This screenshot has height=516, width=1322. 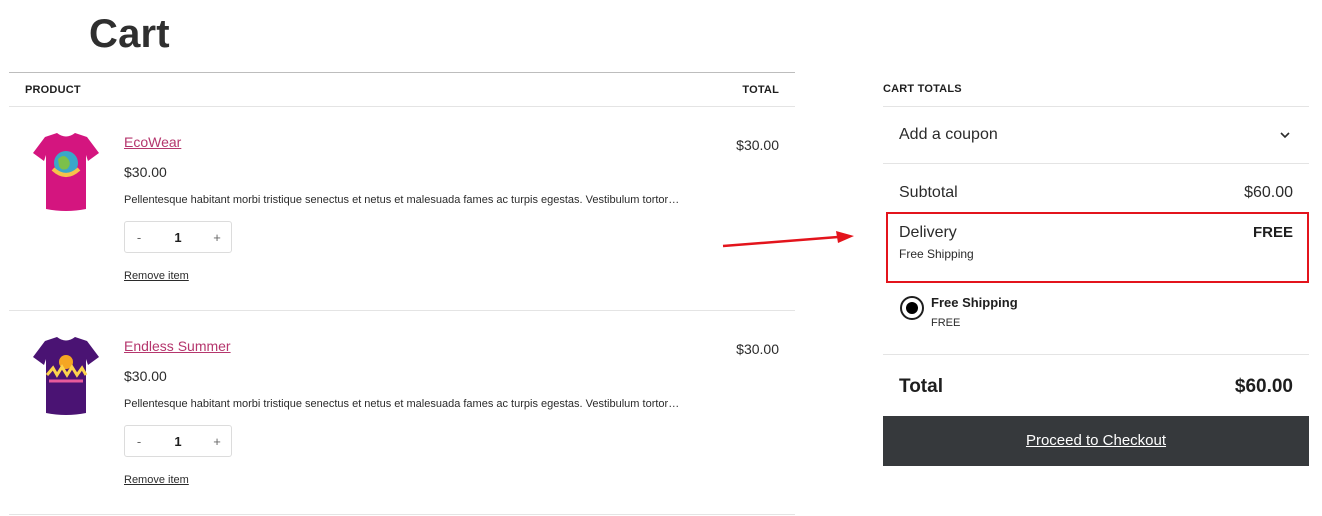 What do you see at coordinates (974, 302) in the screenshot?
I see `shipping-option-name: Free Shipping` at bounding box center [974, 302].